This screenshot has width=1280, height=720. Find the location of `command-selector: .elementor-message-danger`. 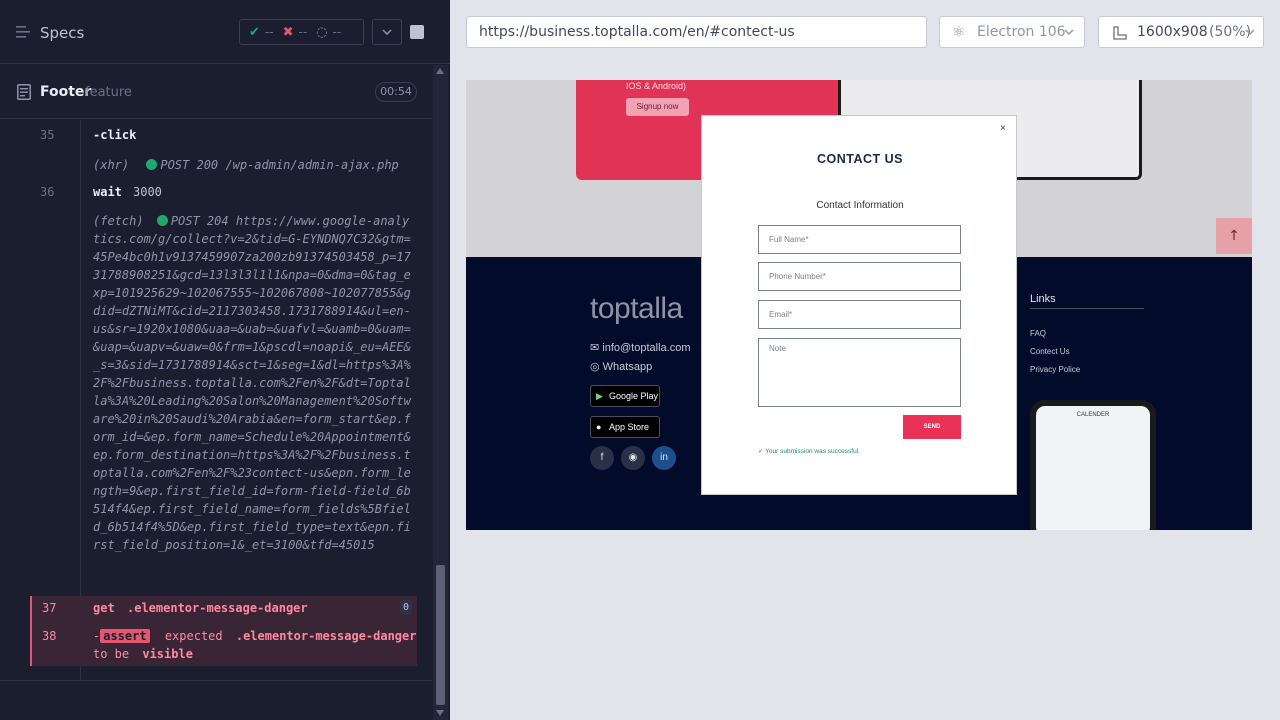

command-selector: .elementor-message-danger is located at coordinates (217, 608).